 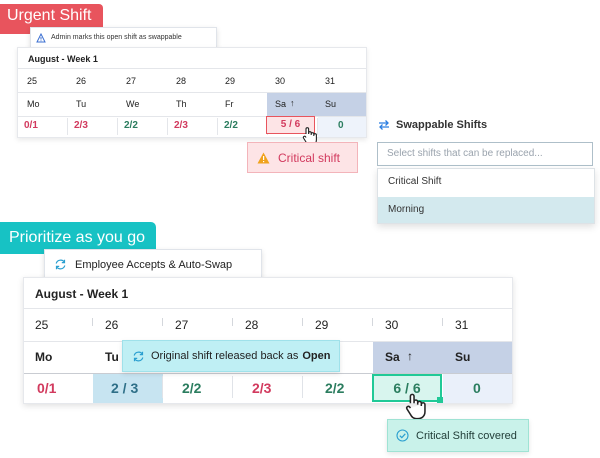 I want to click on released-tip-text: Original shift released back as, so click(x=225, y=356).